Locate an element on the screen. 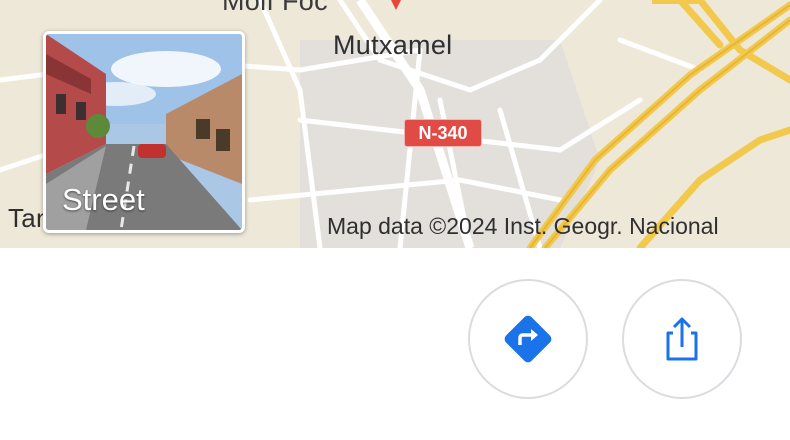  directions-icon is located at coordinates (528, 339).